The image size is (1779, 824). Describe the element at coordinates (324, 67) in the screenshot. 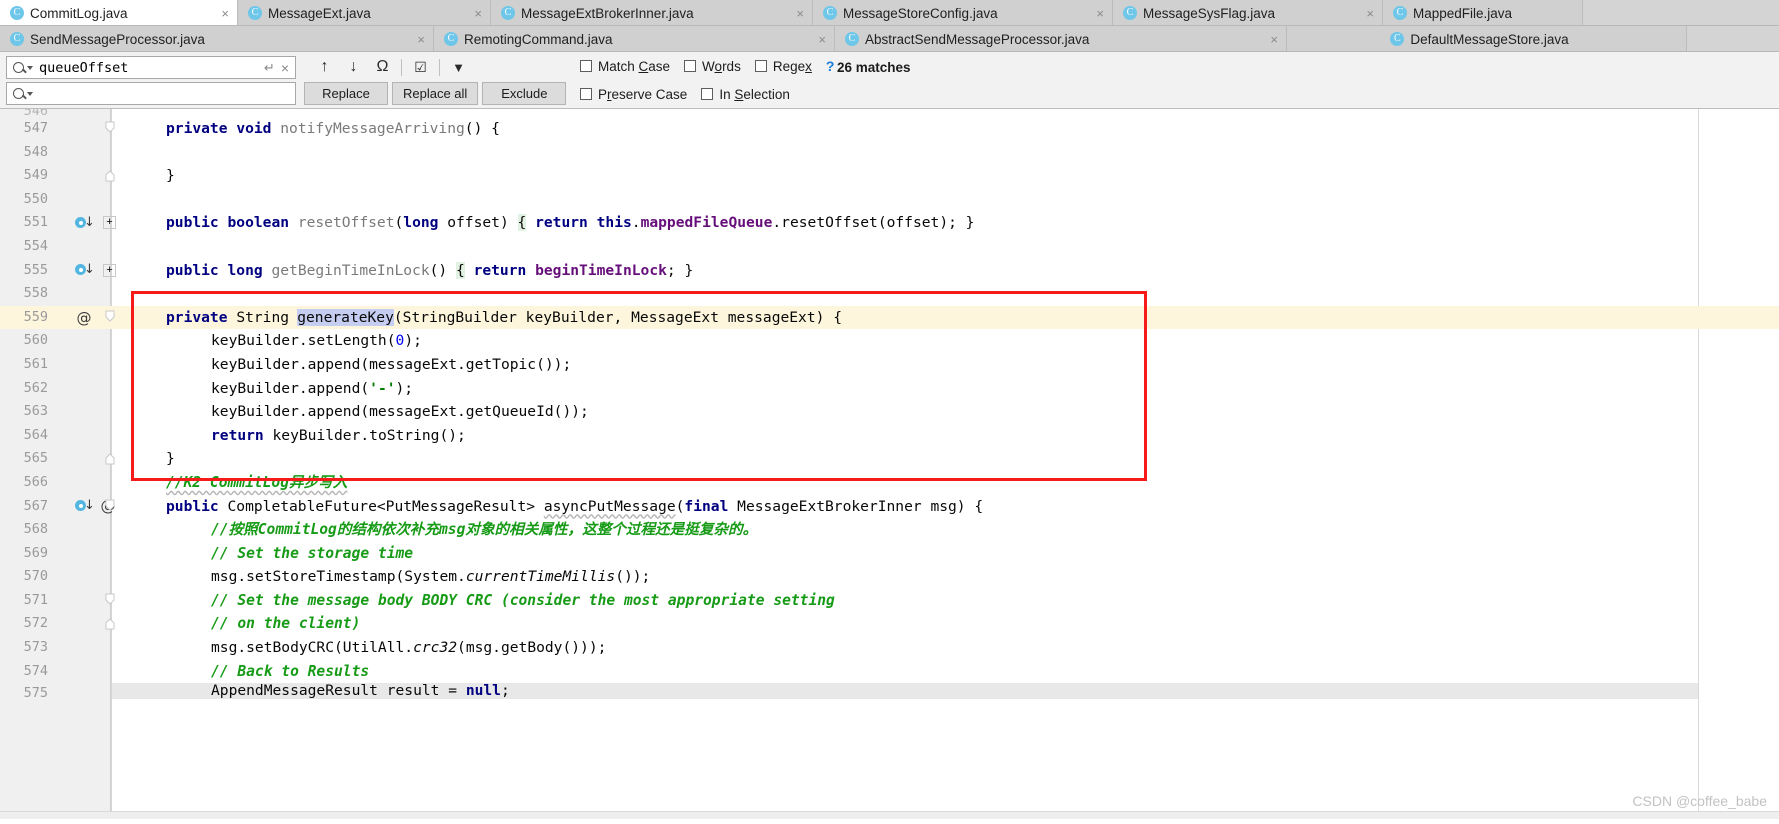

I see `find-previous-icon: ↑` at that location.